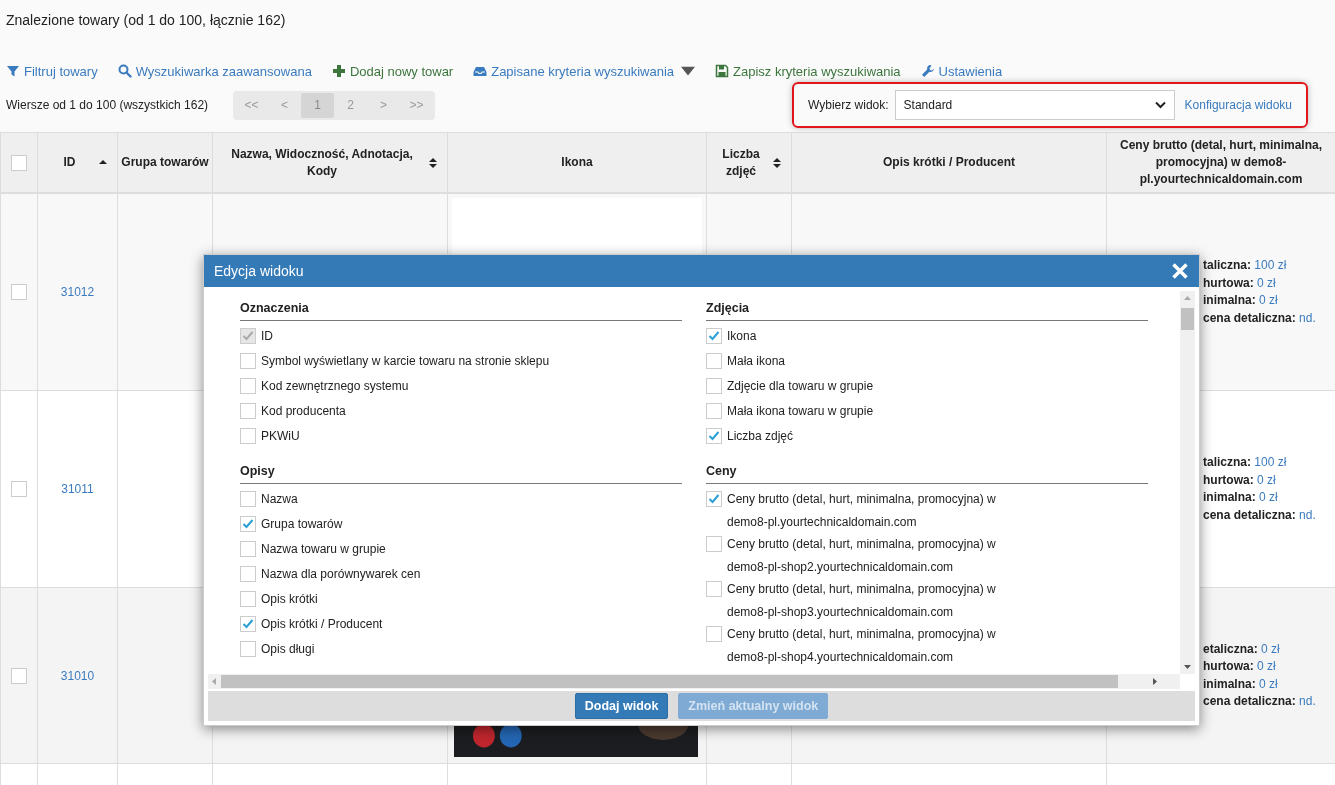 This screenshot has height=785, width=1335. What do you see at coordinates (322, 624) in the screenshot?
I see `option-label: Opis krótki / Producent` at bounding box center [322, 624].